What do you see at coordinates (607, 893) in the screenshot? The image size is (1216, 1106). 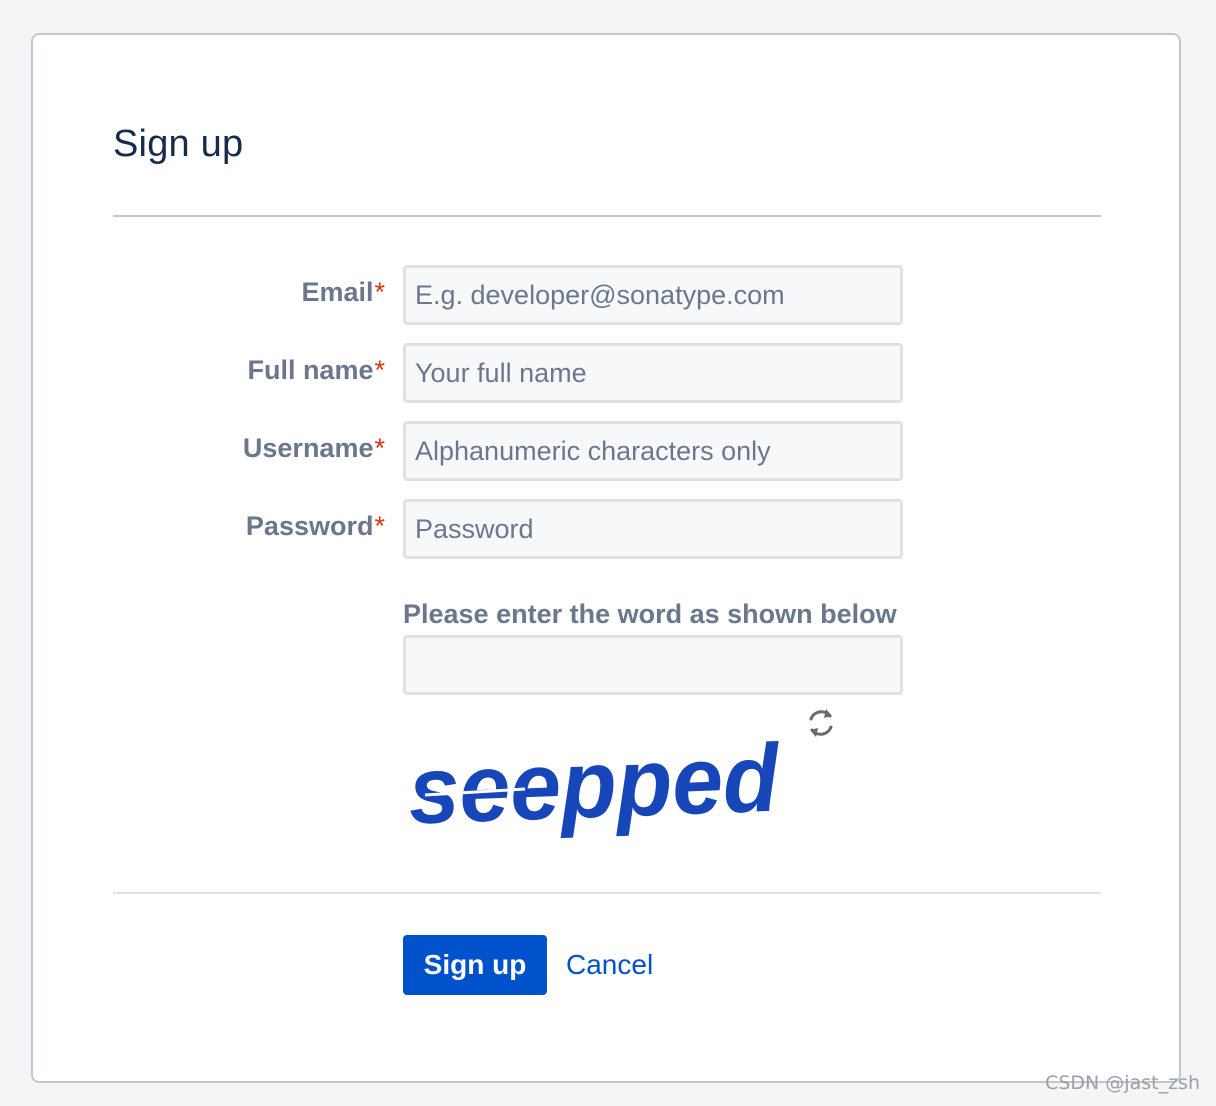 I see `footer-divider` at bounding box center [607, 893].